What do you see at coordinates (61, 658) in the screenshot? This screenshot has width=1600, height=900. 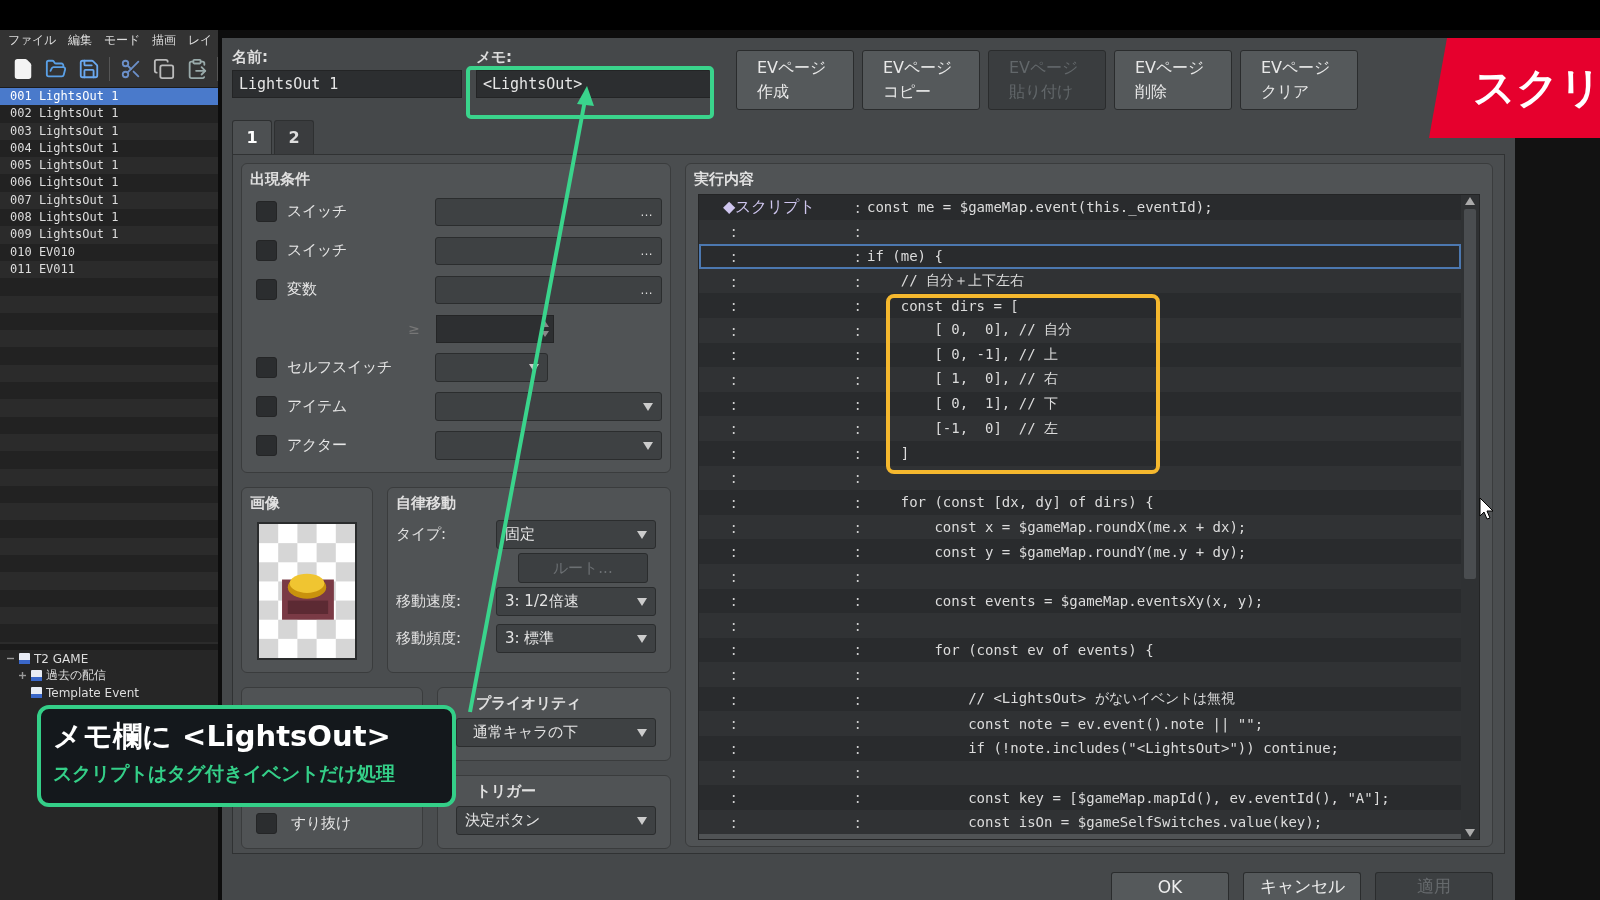 I see `tree-item: T2 GAME` at bounding box center [61, 658].